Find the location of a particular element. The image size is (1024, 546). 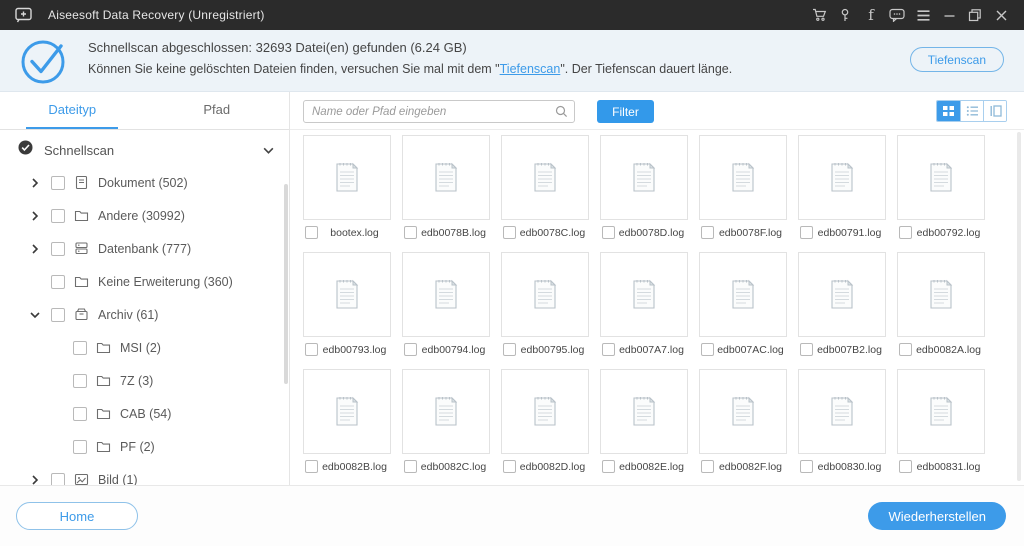

tab-dateityp: Dateityp is located at coordinates (72, 110).